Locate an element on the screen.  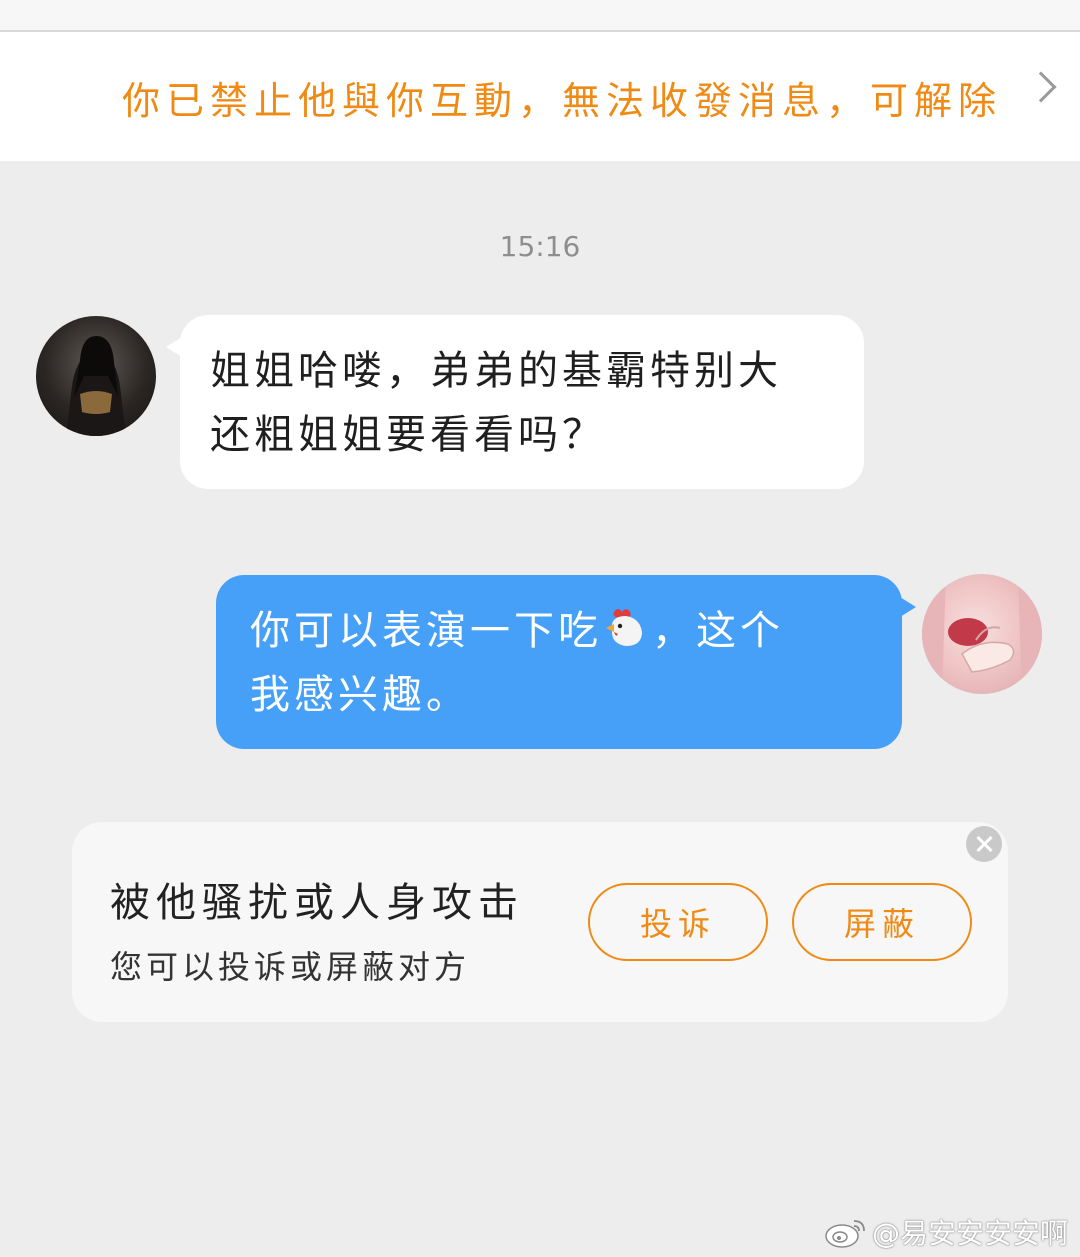
message-text-line: 姐姐哈喽，弟弟的基霸特别大 is located at coordinates (496, 371).